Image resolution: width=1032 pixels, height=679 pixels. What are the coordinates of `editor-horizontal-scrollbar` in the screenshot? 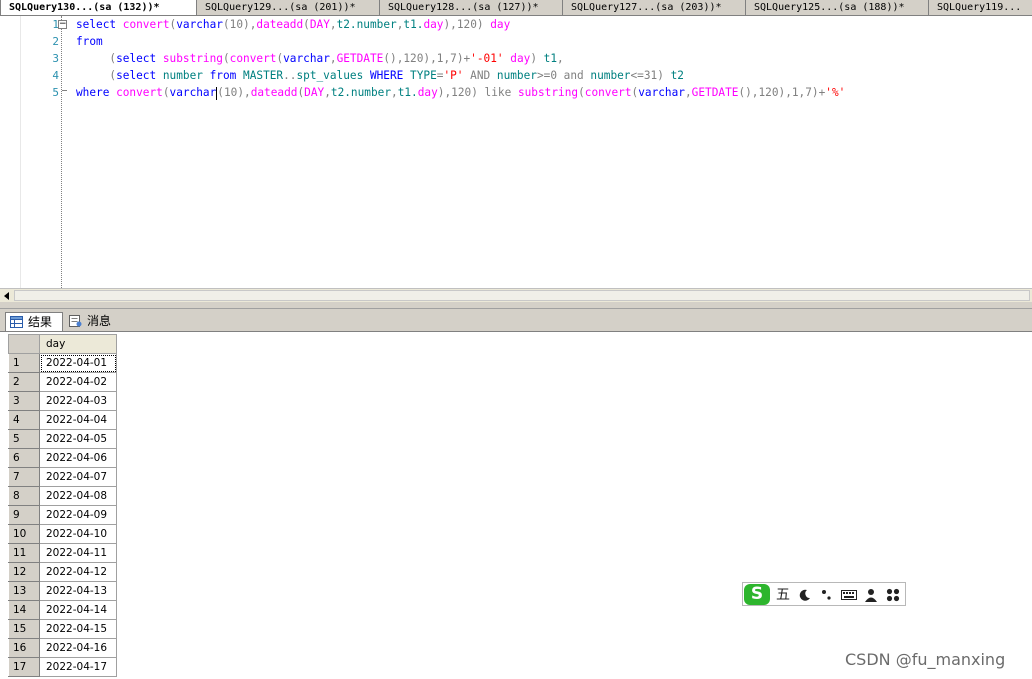 It's located at (516, 295).